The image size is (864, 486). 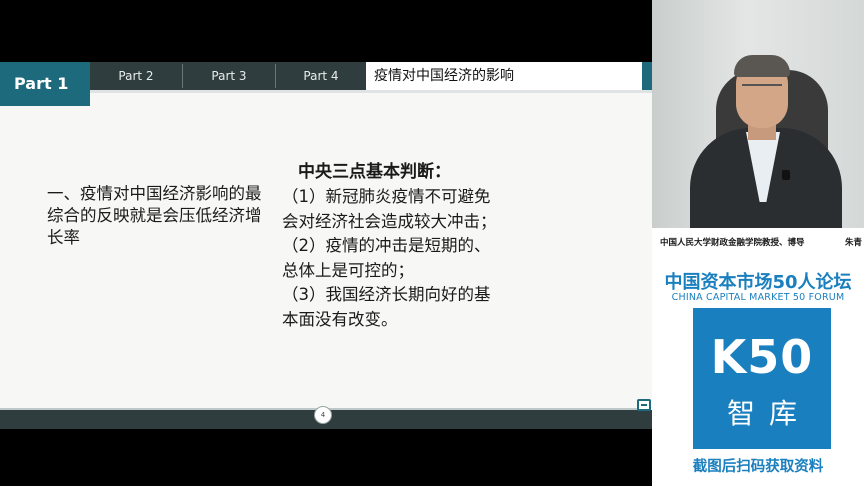 What do you see at coordinates (758, 297) in the screenshot?
I see `forum-title-english: CHINA CAPITAL MARKET 50 FORUM` at bounding box center [758, 297].